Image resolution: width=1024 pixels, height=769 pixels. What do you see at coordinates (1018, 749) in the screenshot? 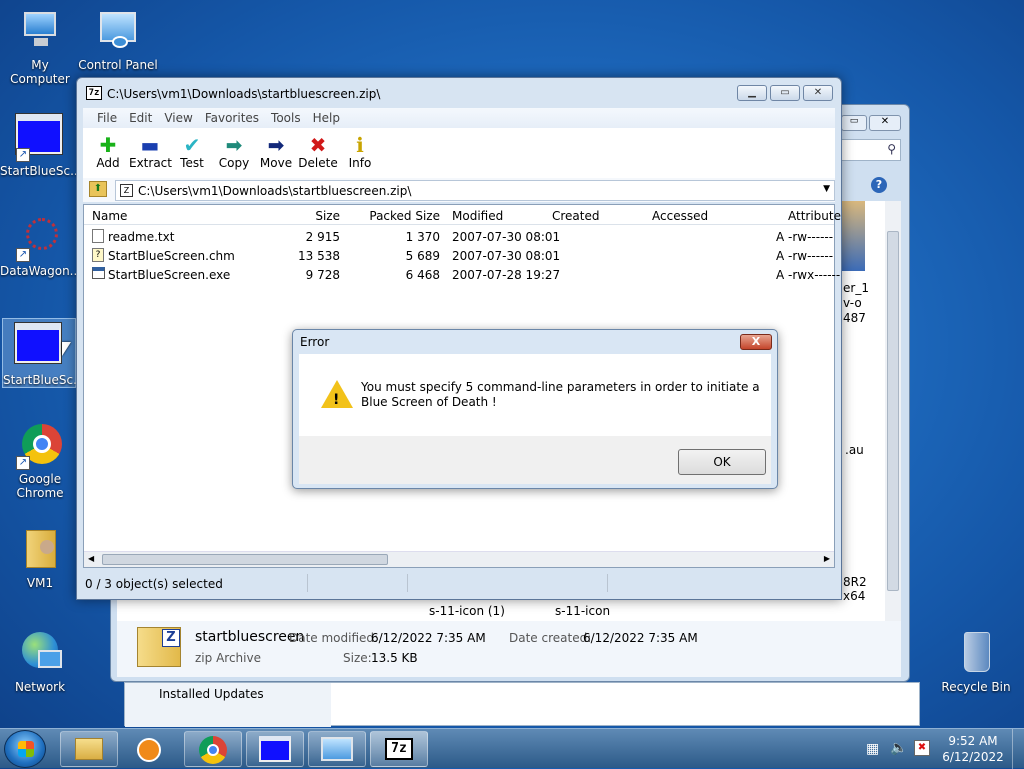
I see `show-desktop-button` at bounding box center [1018, 749].